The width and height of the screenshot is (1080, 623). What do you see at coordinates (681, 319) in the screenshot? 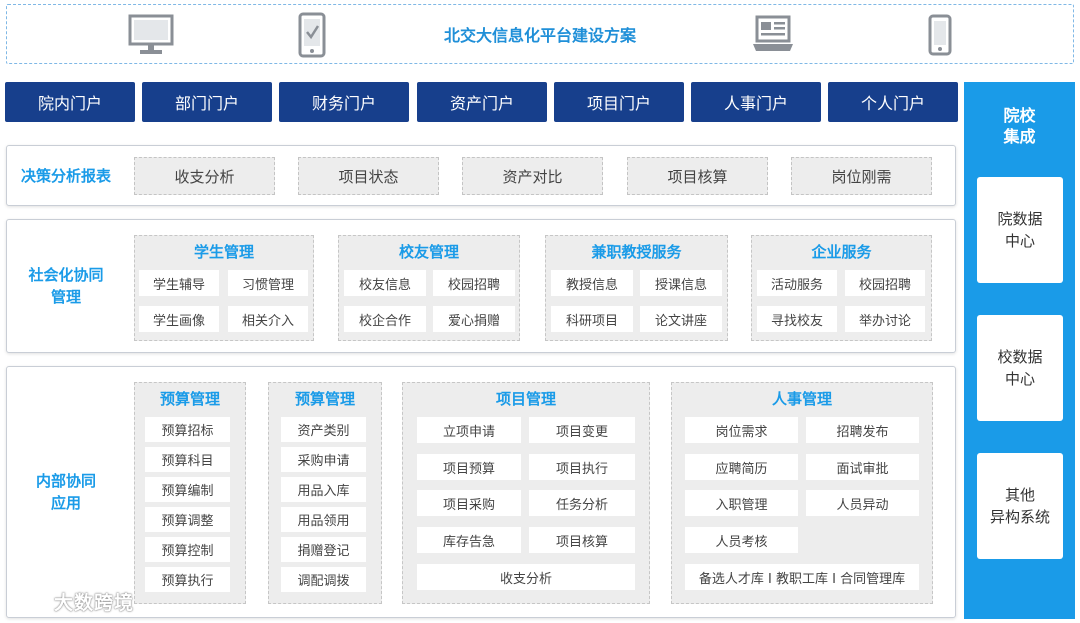
I see `cell-paper-lecture: 论文讲座` at bounding box center [681, 319].